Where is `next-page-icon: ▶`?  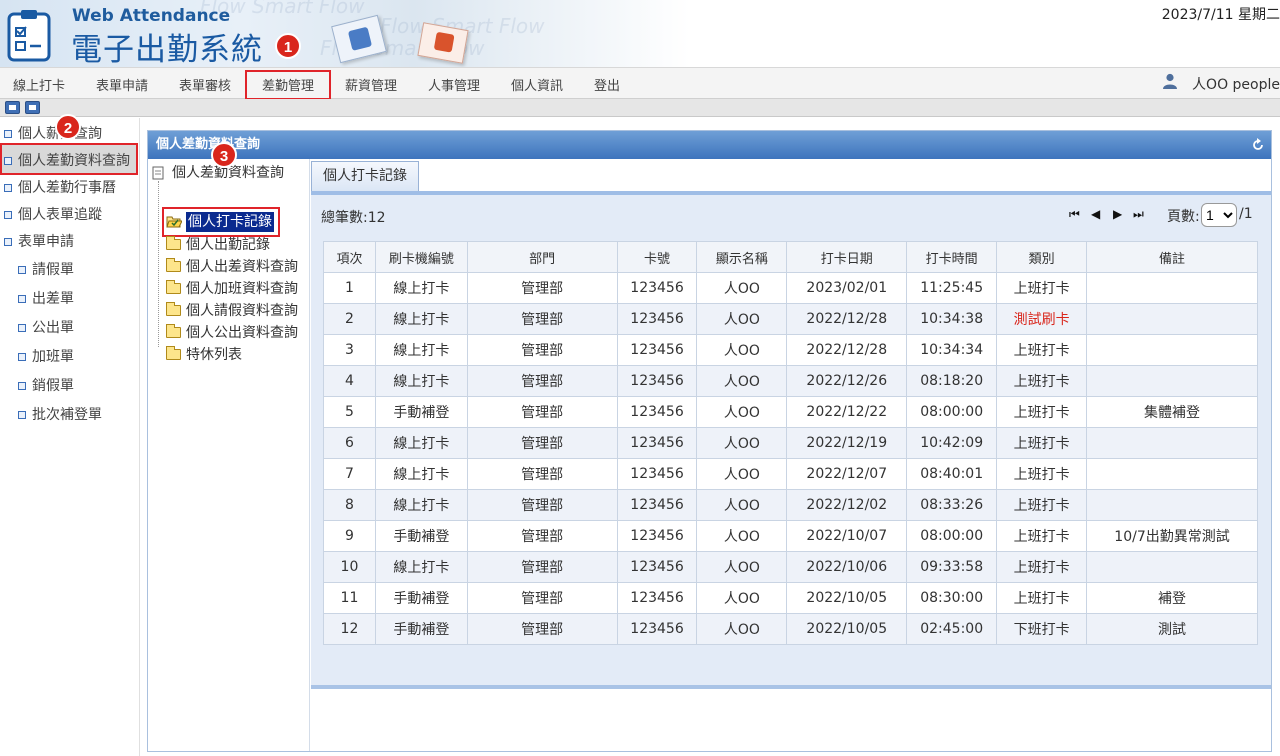 next-page-icon: ▶ is located at coordinates (1117, 214).